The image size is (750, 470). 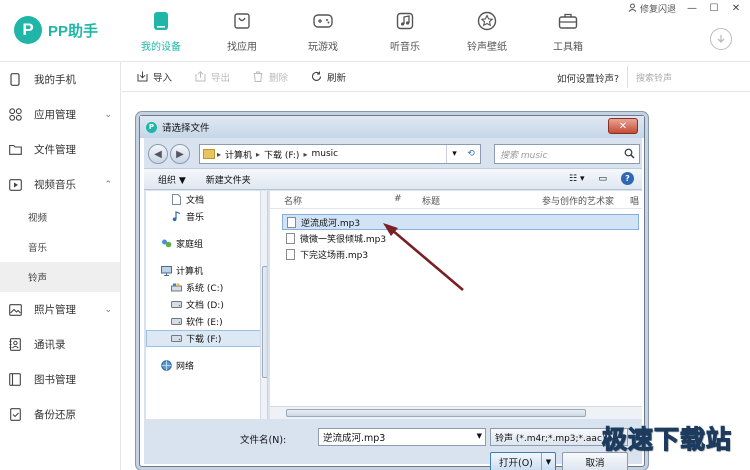 What do you see at coordinates (60, 149) in the screenshot?
I see `sidebar-item-file-management: 文件管理` at bounding box center [60, 149].